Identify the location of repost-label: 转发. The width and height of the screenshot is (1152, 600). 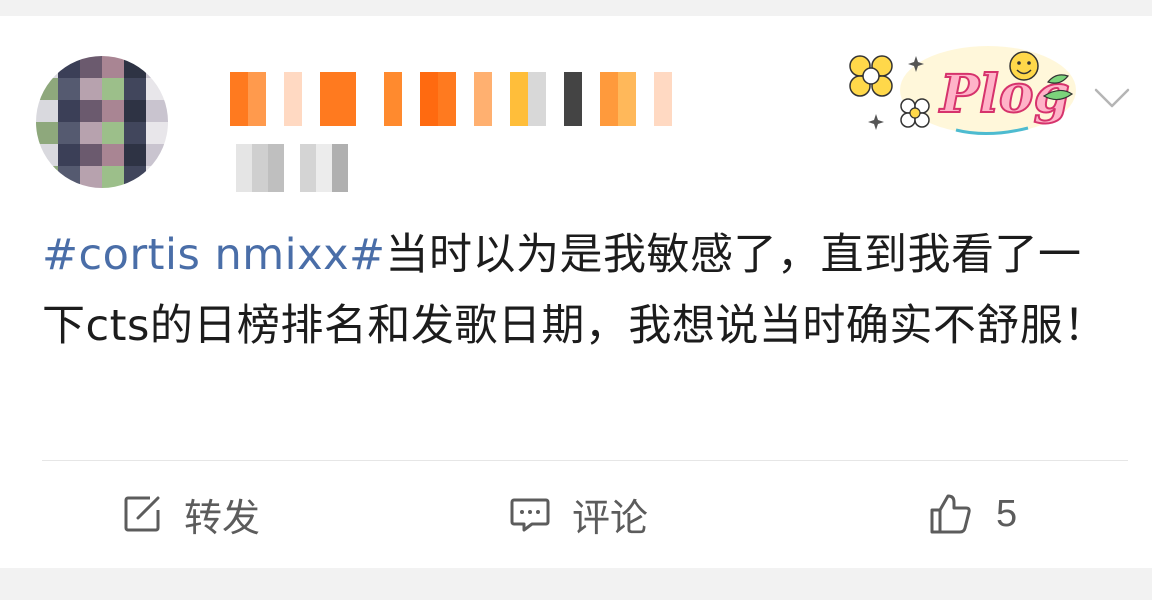
(222, 517).